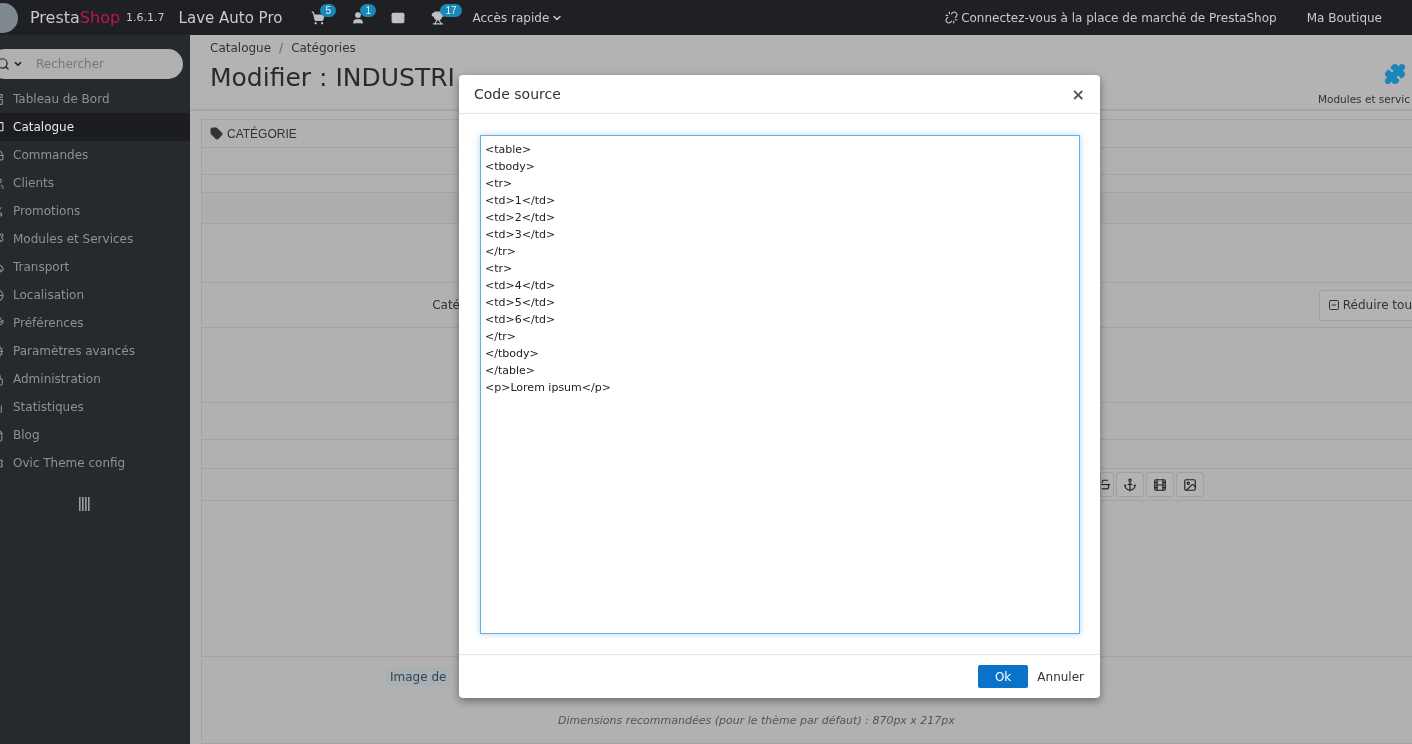  What do you see at coordinates (95, 127) in the screenshot?
I see `sidebar-item: Catalogue` at bounding box center [95, 127].